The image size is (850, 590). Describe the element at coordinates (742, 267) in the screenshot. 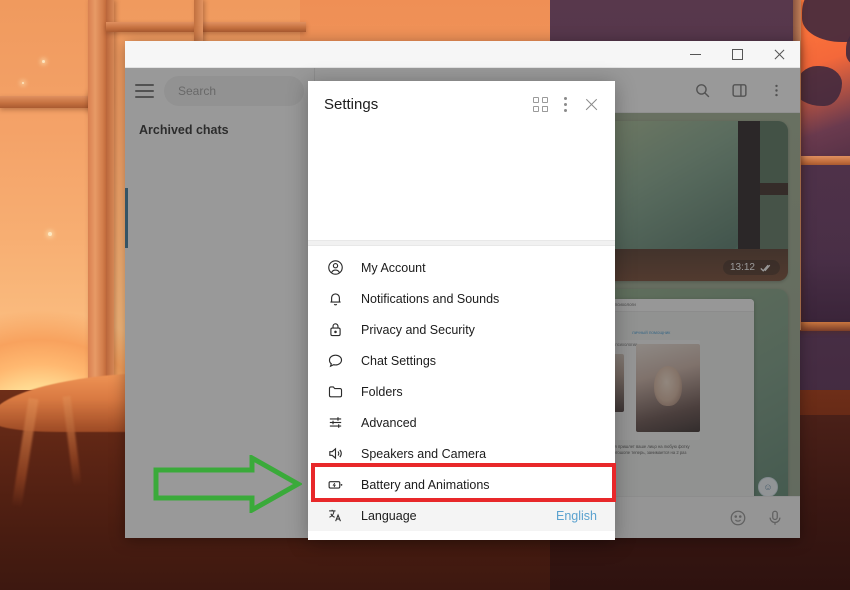

I see `message-time: 13:12` at that location.